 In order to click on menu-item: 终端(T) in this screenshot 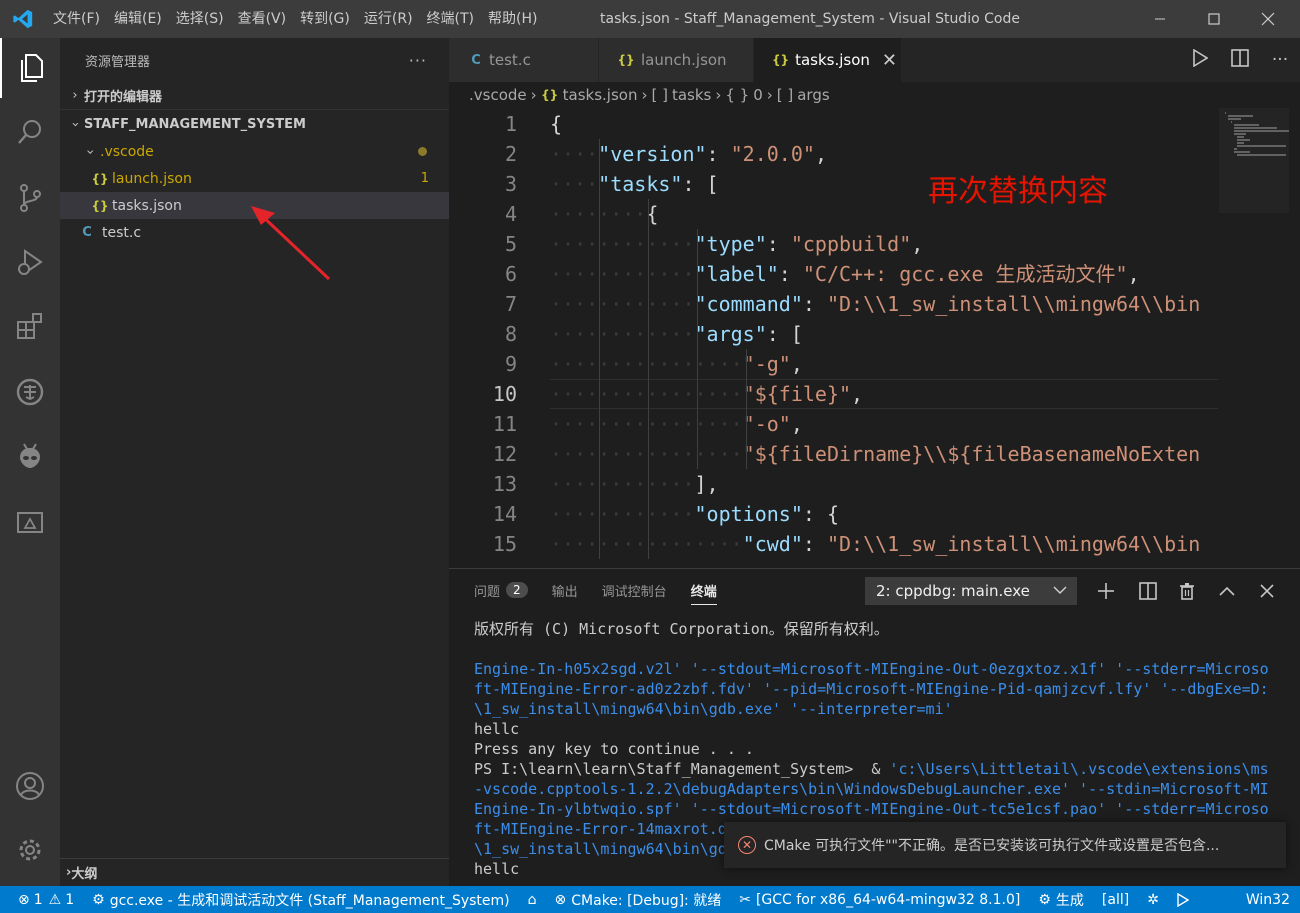, I will do `click(450, 19)`.